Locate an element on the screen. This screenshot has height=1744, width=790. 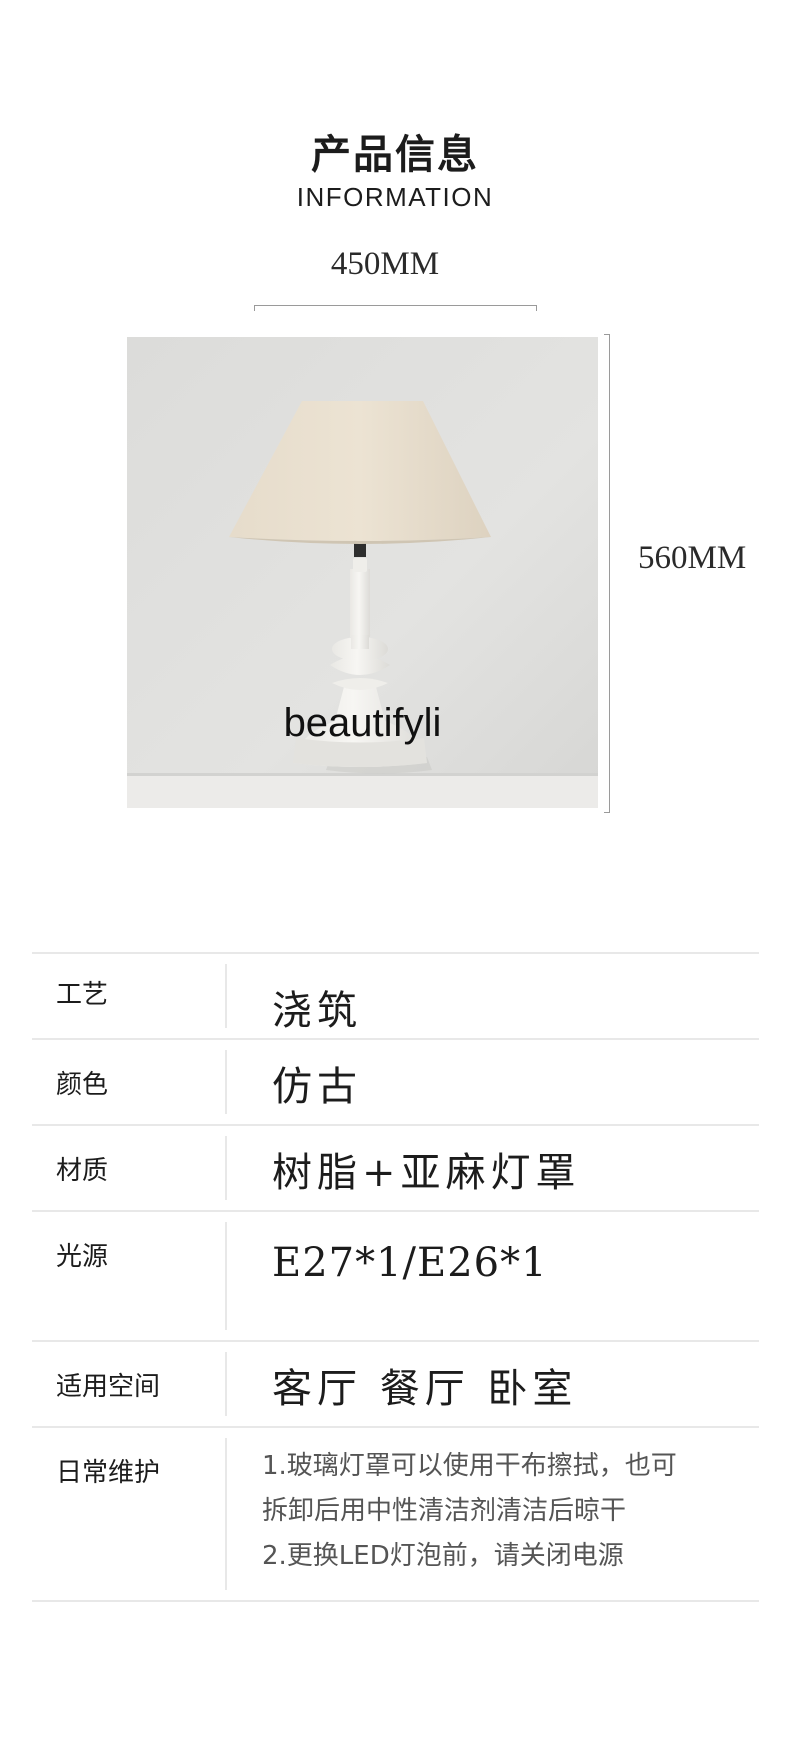
spec-value: 客厅 餐厅 卧室 is located at coordinates (425, 1389).